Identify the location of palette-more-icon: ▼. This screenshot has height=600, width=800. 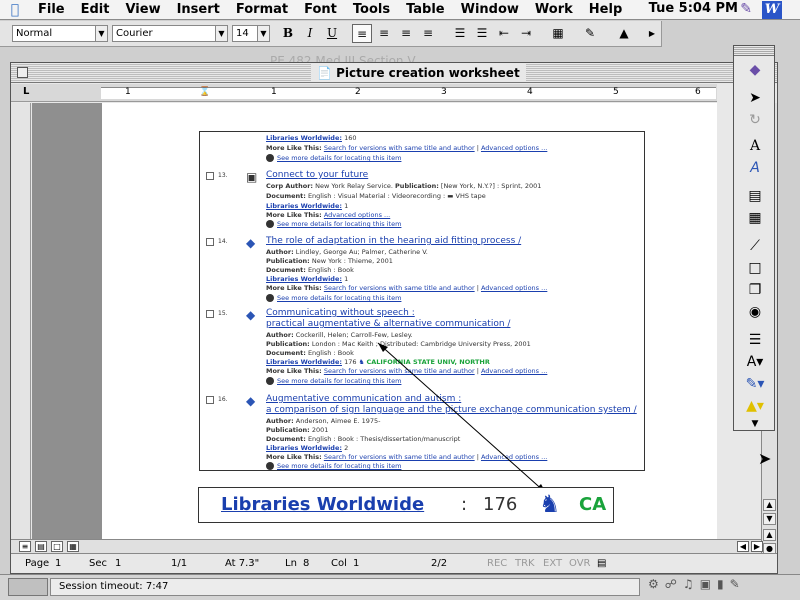
(755, 424).